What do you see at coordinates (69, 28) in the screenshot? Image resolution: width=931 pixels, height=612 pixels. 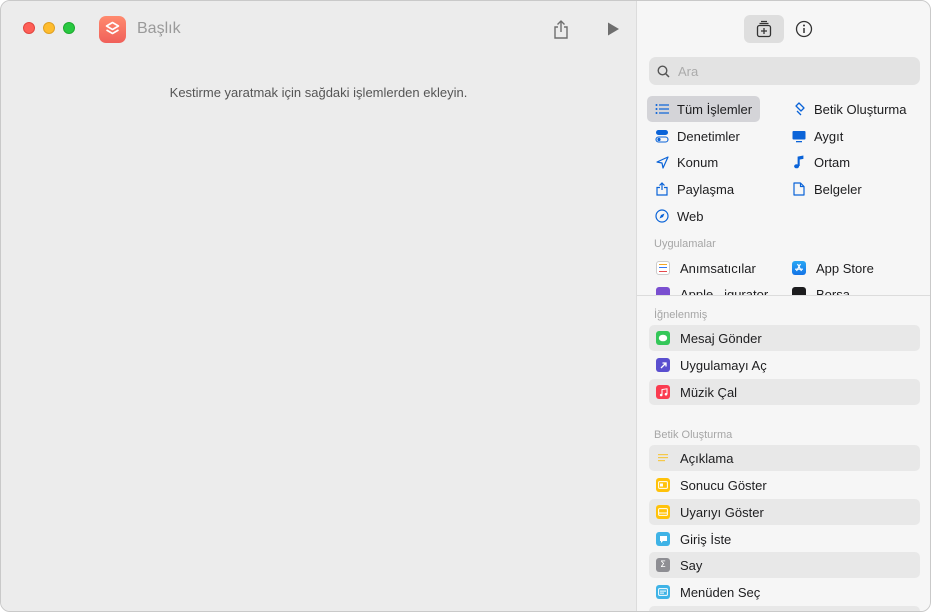 I see `zoom-button` at bounding box center [69, 28].